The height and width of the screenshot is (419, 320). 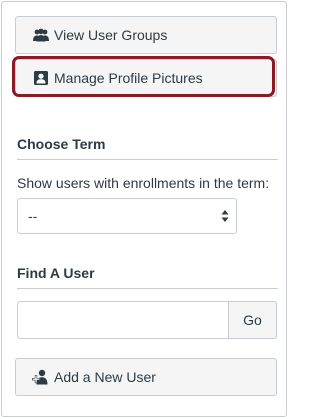 I want to click on term-select-value: --, so click(x=33, y=216).